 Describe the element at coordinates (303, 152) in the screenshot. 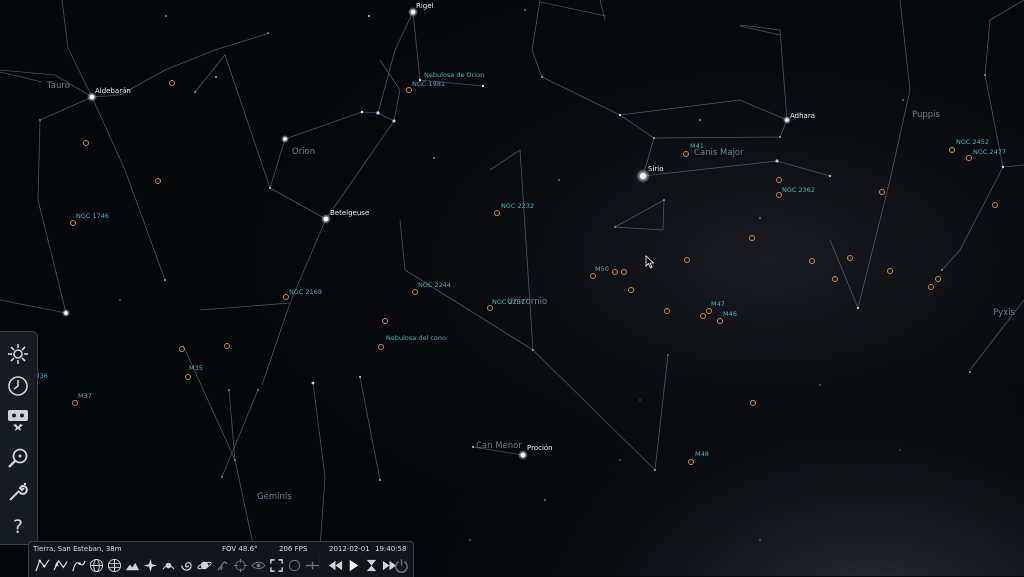

I see `constellation-label-orion: Orion` at that location.